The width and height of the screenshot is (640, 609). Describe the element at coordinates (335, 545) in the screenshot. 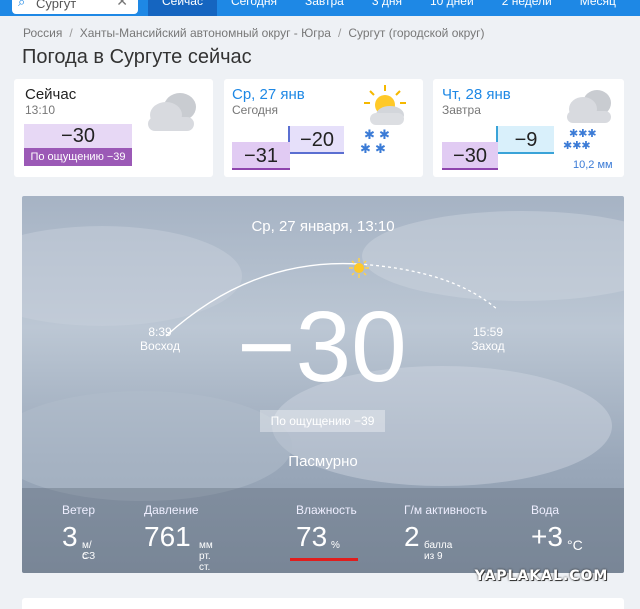

I see `humidity-unit: %` at that location.